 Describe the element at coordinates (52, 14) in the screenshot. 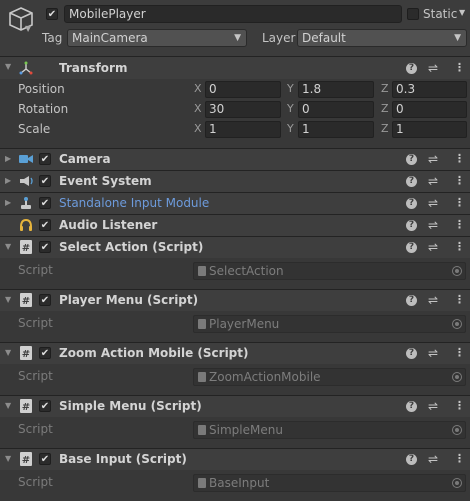

I see `active-checkbox` at that location.